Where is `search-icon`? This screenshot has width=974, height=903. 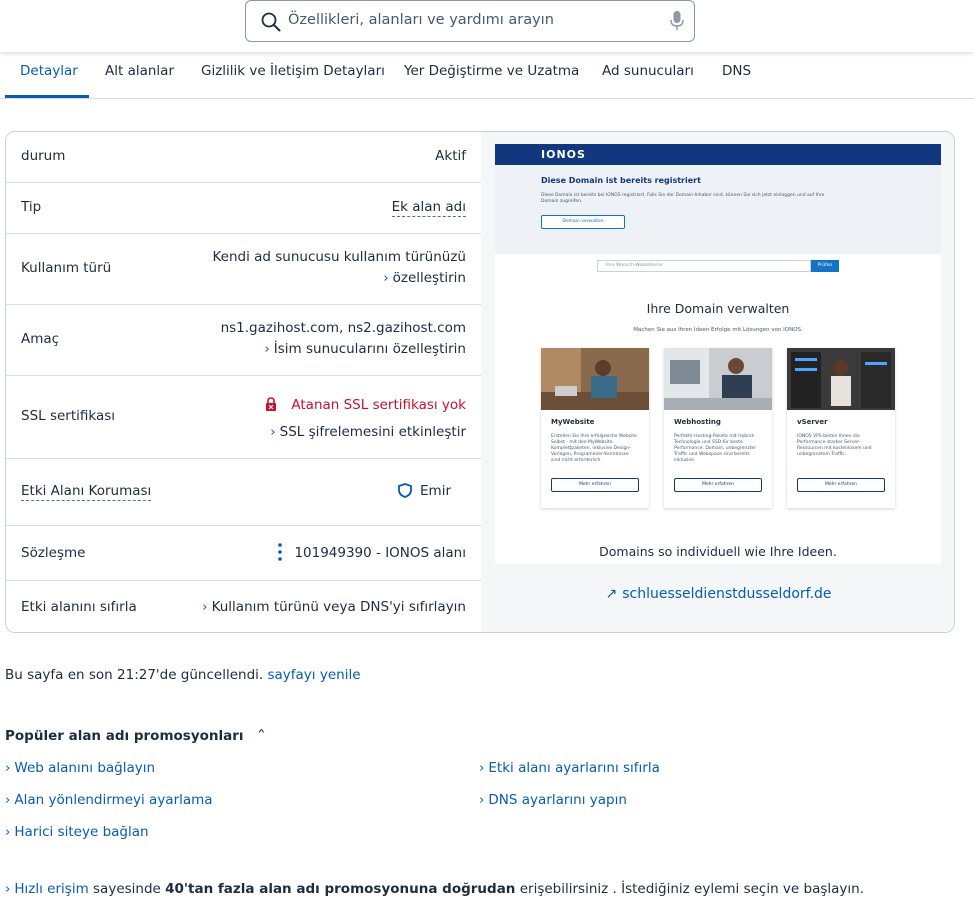
search-icon is located at coordinates (271, 22).